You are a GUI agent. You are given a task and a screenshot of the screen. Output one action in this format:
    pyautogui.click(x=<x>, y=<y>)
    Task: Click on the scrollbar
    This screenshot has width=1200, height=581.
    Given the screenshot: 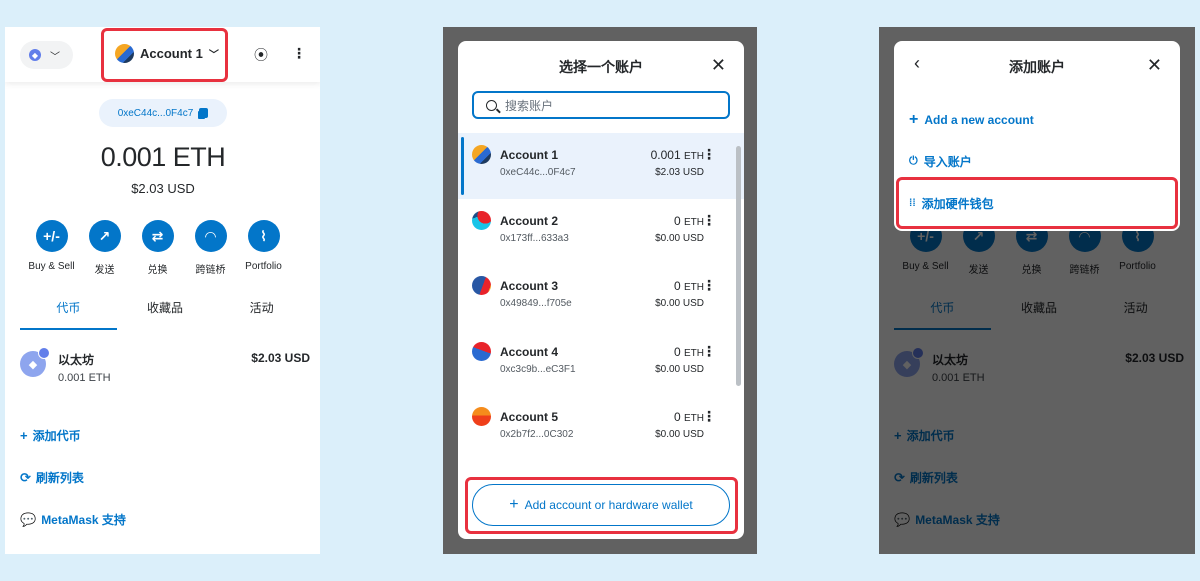 What is the action you would take?
    pyautogui.click(x=738, y=266)
    